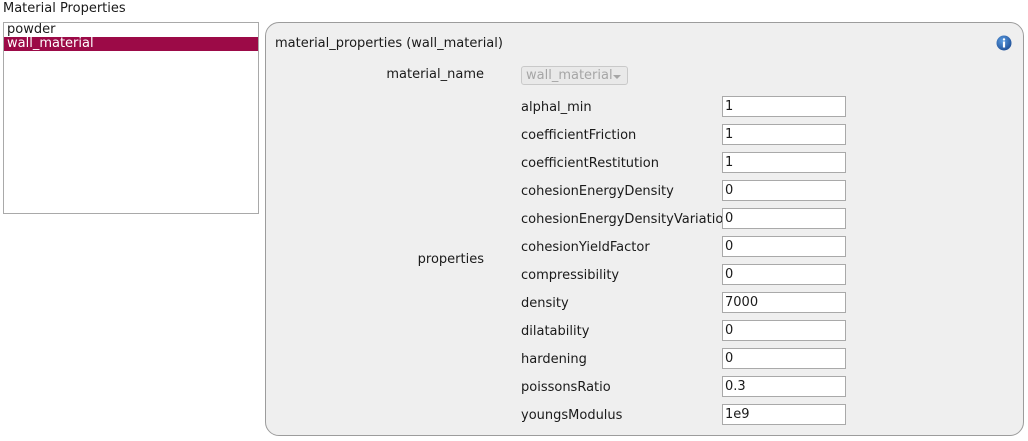 The width and height of the screenshot is (1028, 441). I want to click on material-name-combo: wall_material, so click(574, 75).